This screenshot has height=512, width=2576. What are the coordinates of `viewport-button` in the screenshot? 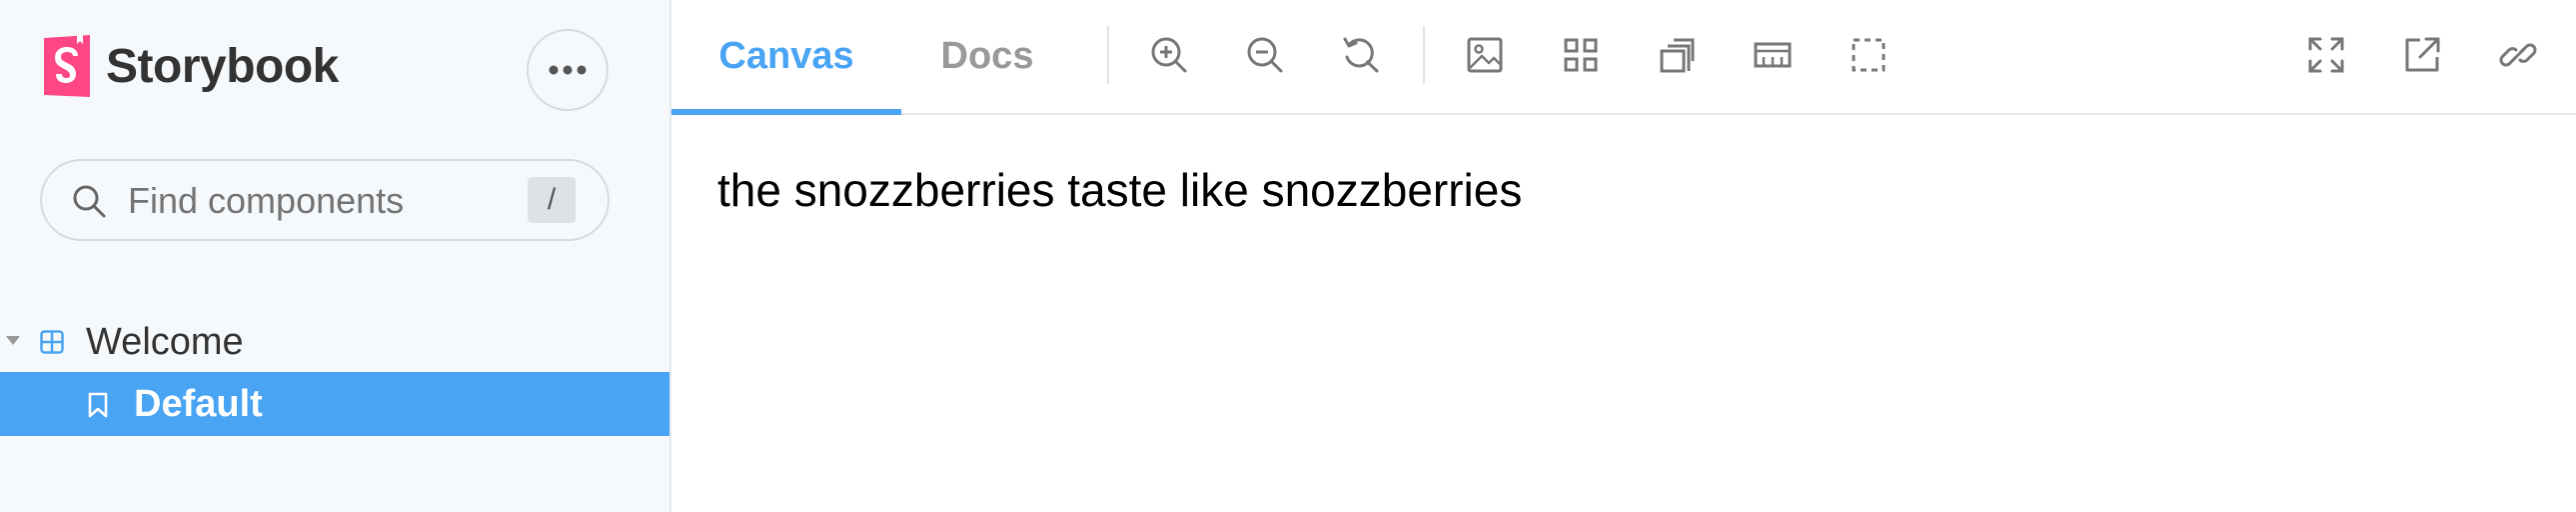 It's located at (1869, 55).